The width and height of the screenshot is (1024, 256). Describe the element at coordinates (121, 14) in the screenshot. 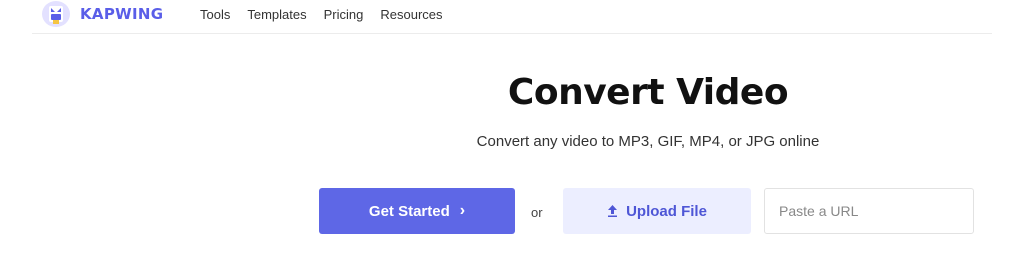

I see `brand-name: KAPWING` at that location.